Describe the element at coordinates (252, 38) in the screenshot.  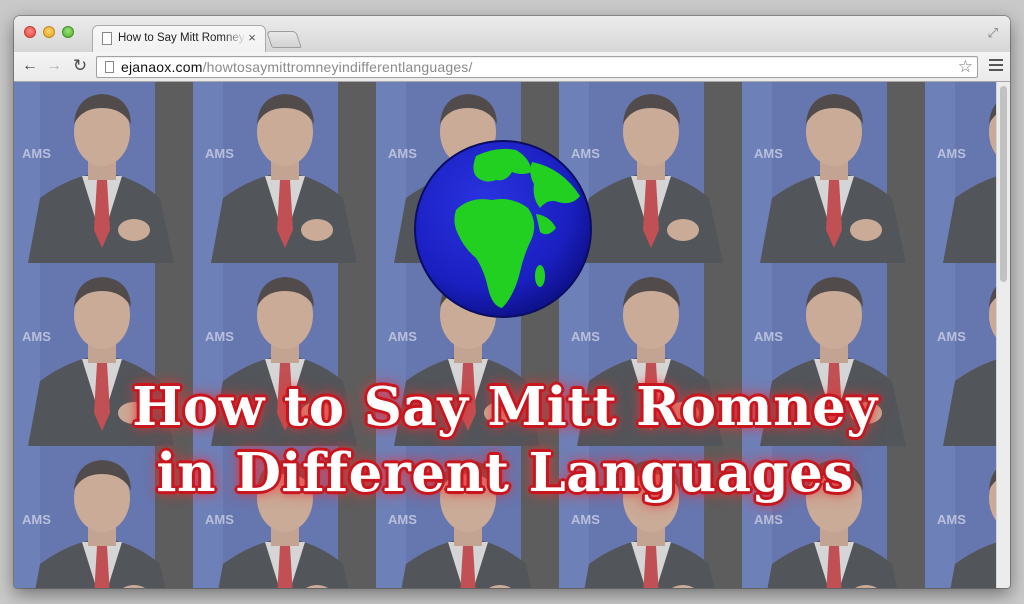
I see `tab-close-icon: ×` at that location.